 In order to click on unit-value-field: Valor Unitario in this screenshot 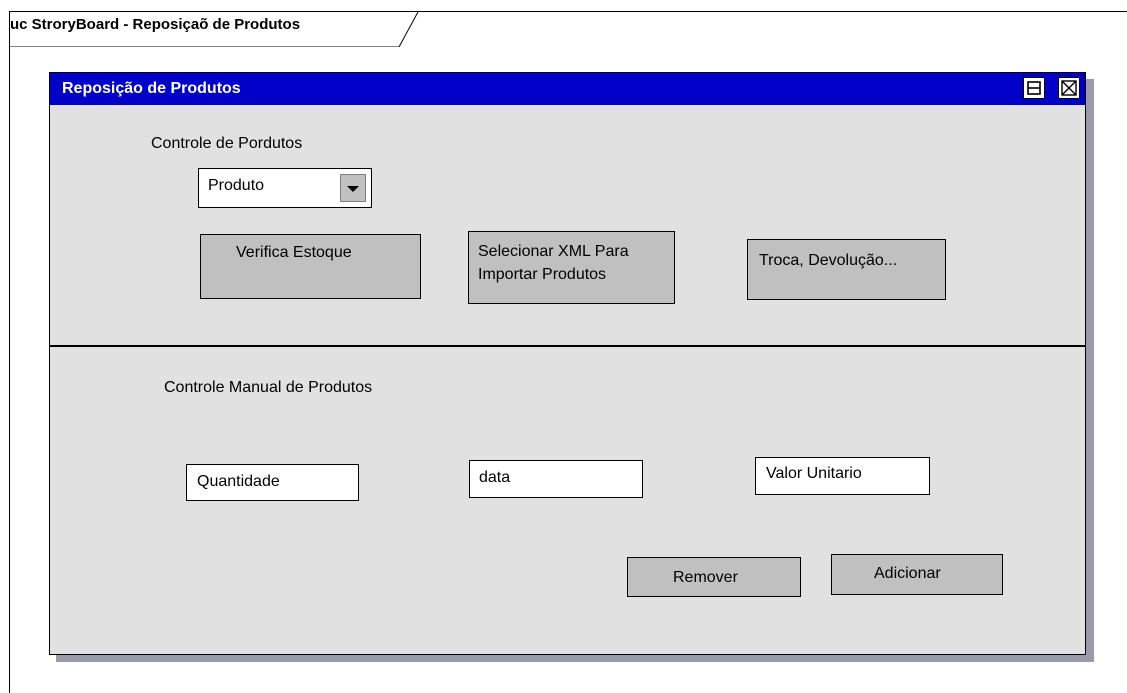, I will do `click(842, 476)`.